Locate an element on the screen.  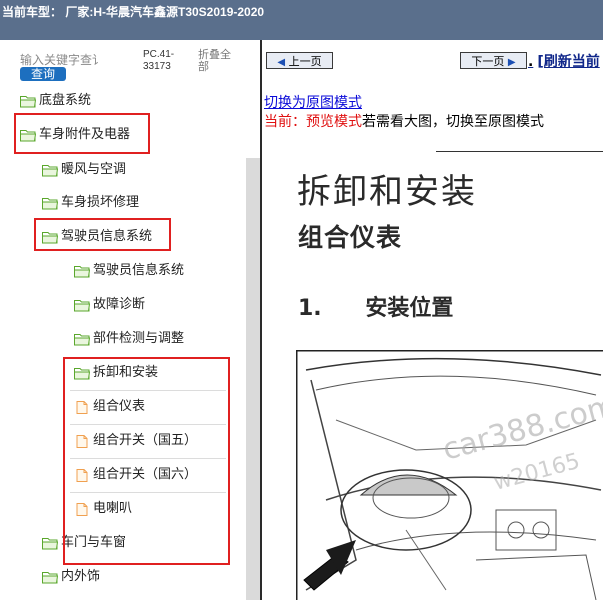
tree-item-diagnosis: 故障诊断 is located at coordinates (109, 305).